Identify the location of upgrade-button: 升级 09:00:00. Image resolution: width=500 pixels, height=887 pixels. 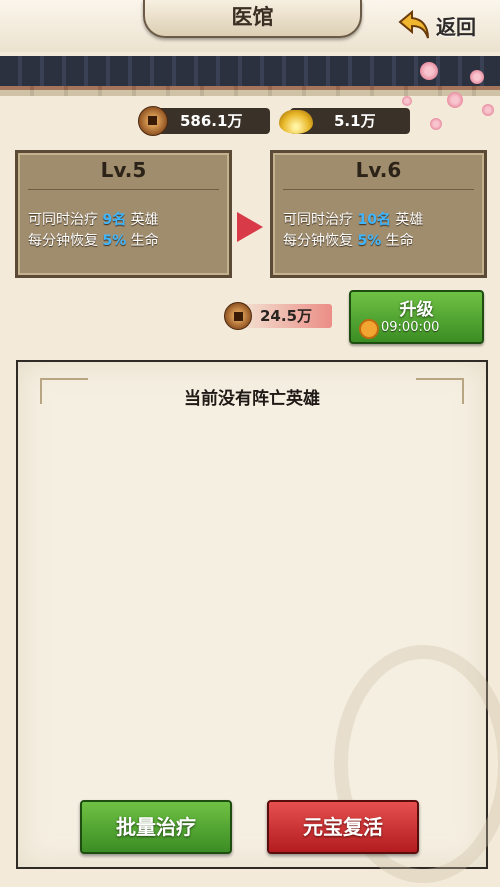
(416, 317).